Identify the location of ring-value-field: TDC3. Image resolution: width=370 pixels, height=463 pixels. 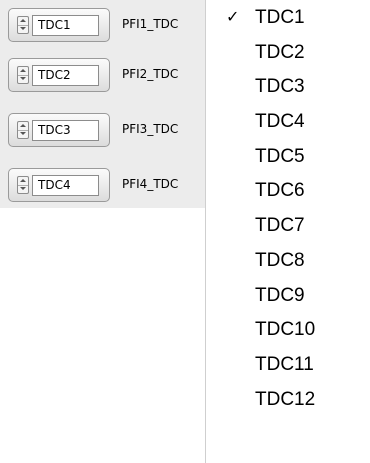
(65, 130).